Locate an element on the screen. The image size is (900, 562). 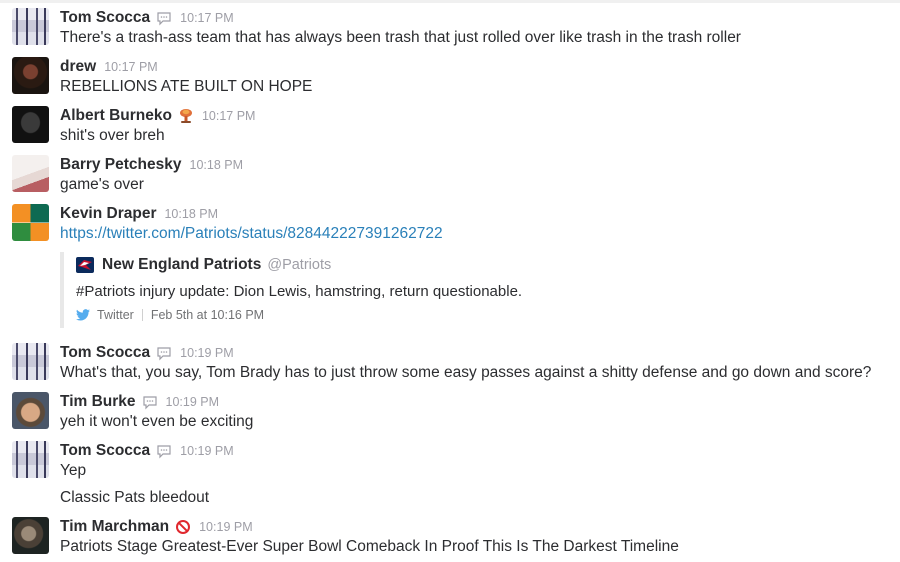
attachment-service: Twitter is located at coordinates (115, 315).